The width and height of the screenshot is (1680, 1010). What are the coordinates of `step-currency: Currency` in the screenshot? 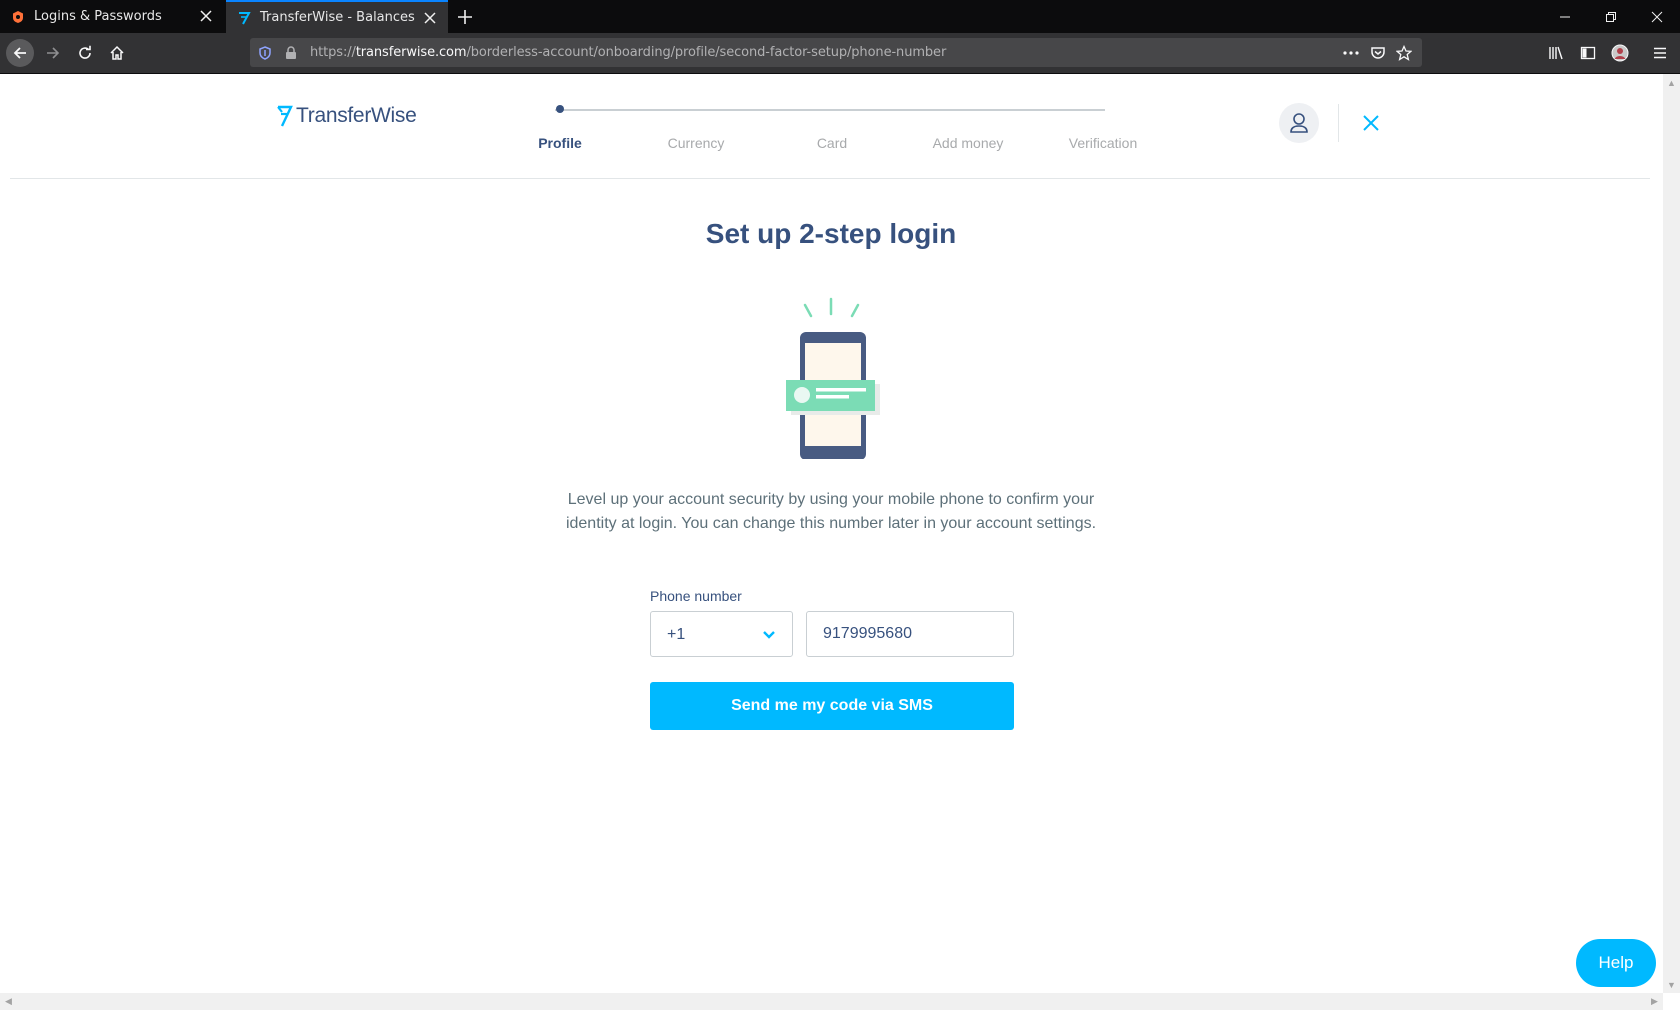 It's located at (696, 143).